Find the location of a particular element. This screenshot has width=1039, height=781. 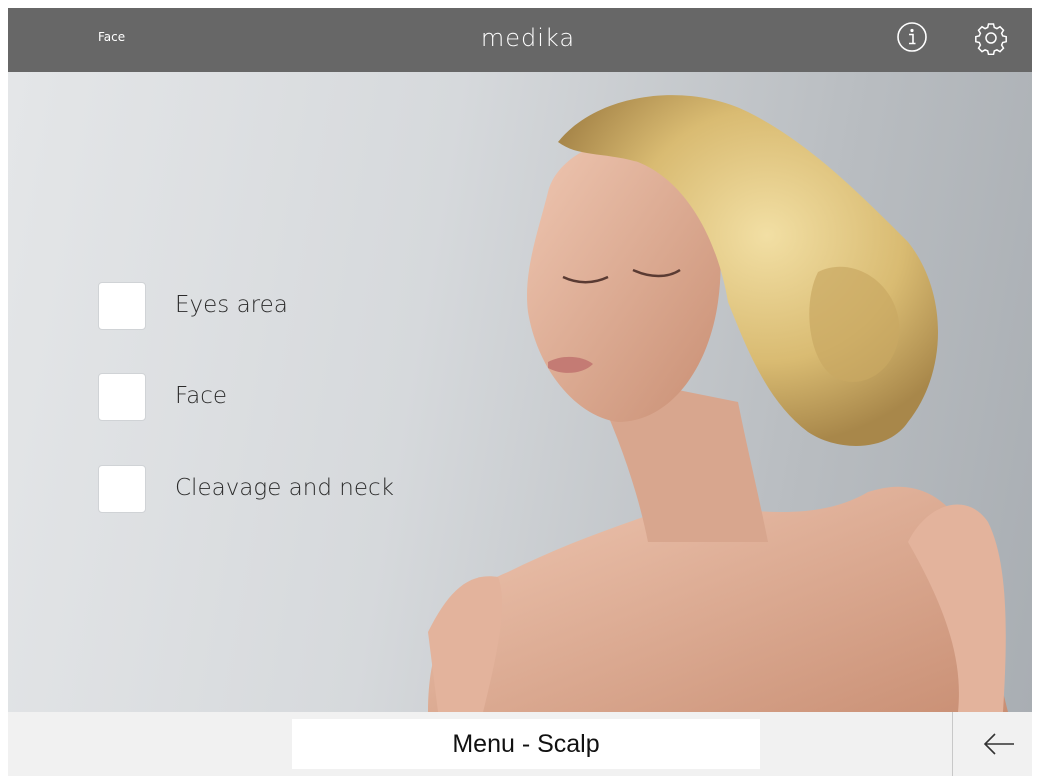

info-button is located at coordinates (912, 37).